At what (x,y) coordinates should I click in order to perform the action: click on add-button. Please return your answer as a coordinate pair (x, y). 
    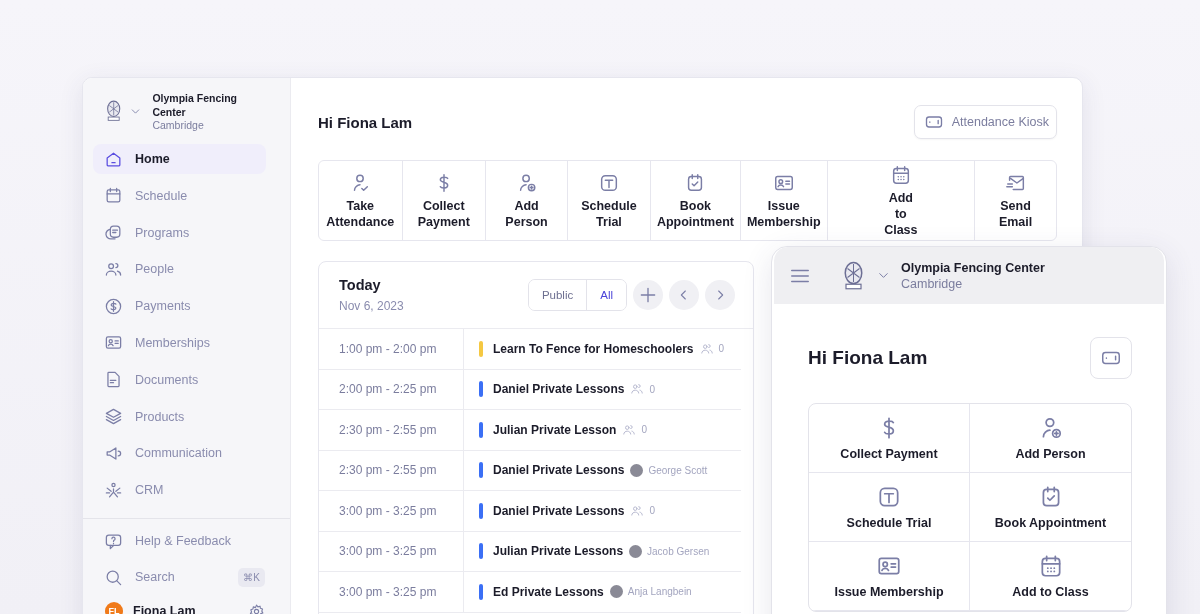
    Looking at the image, I should click on (648, 295).